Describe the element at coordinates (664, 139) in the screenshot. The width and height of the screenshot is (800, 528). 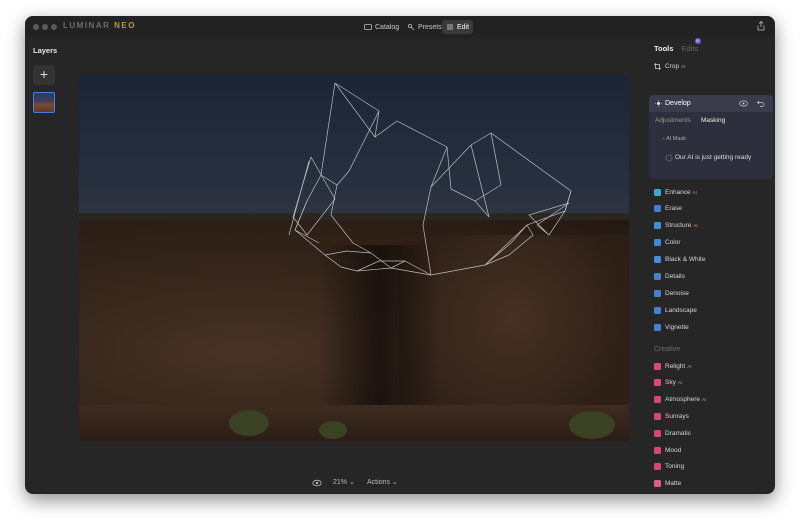
I see `chevron-left-icon: ‹` at that location.